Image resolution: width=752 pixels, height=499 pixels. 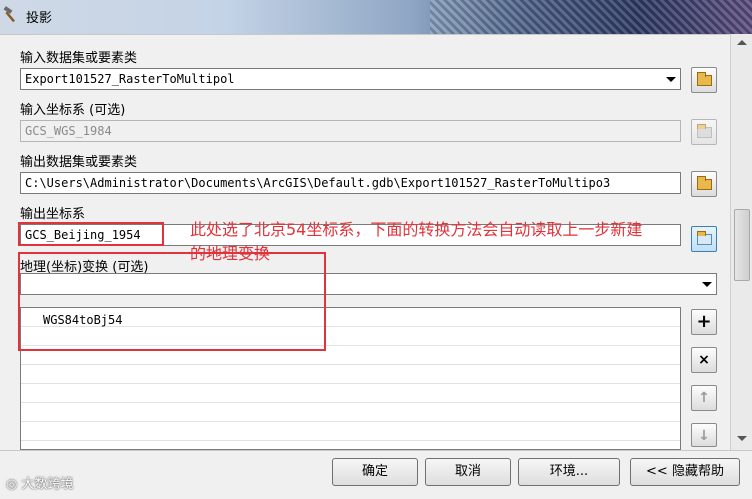 What do you see at coordinates (742, 245) in the screenshot?
I see `scroll-thumb` at bounding box center [742, 245].